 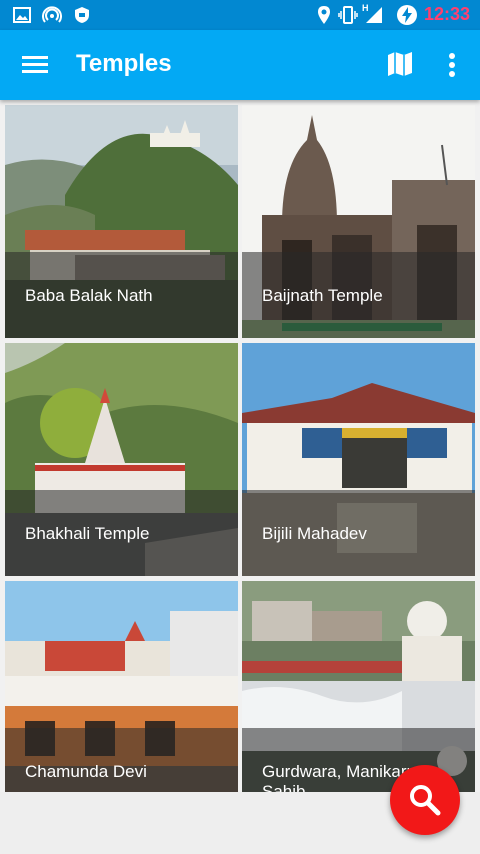 I want to click on temple-name: Bijili Mahadev, so click(x=314, y=533).